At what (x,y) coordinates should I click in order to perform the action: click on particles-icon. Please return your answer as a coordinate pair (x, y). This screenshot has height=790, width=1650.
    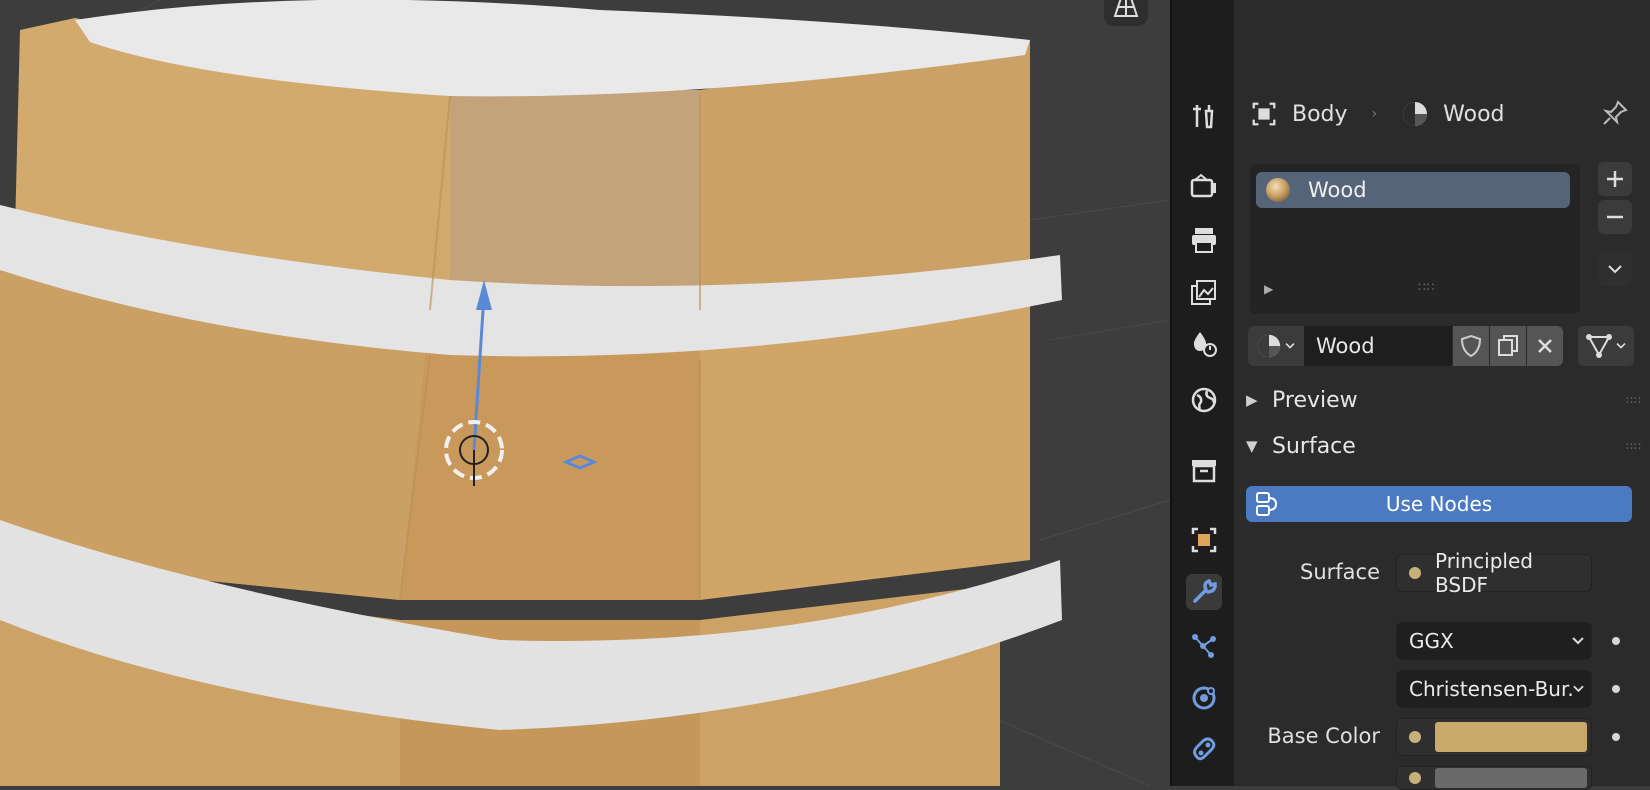
    Looking at the image, I should click on (1204, 646).